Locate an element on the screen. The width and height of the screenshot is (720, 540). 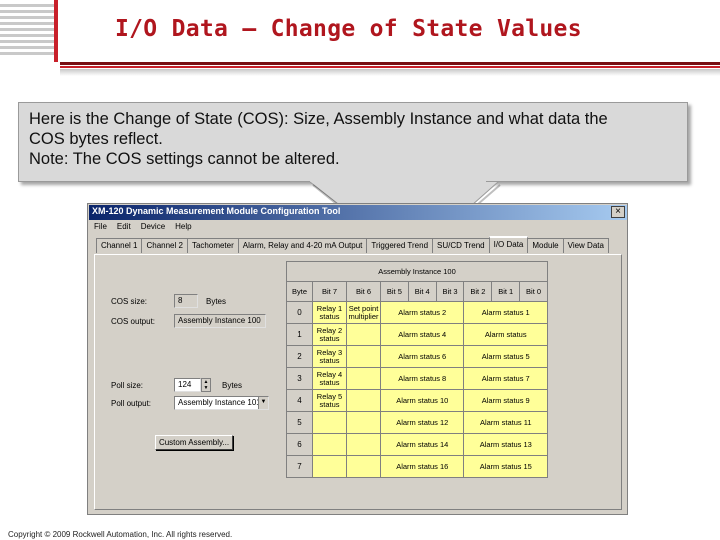
table-cell: Alarm status 14 is located at coordinates (422, 444).